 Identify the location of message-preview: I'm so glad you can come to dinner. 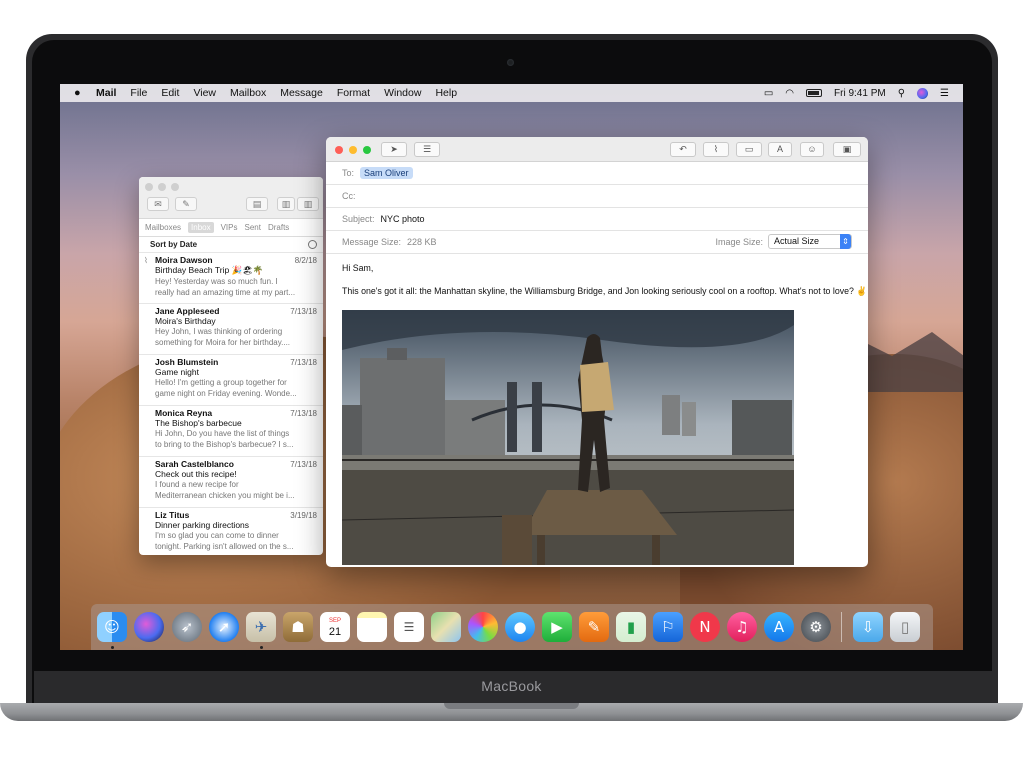
(217, 535).